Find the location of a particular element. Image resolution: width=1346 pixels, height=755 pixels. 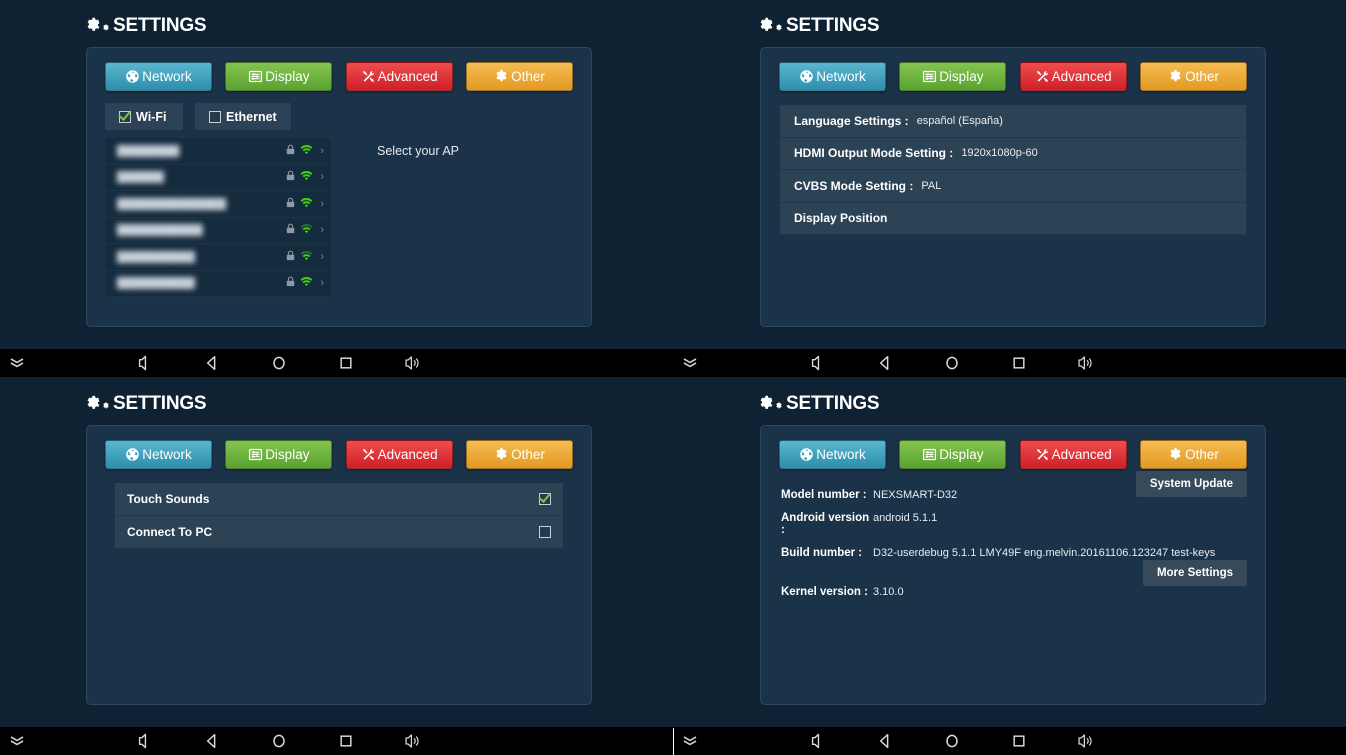

about-info-value: android 5.1.1 is located at coordinates (905, 518).